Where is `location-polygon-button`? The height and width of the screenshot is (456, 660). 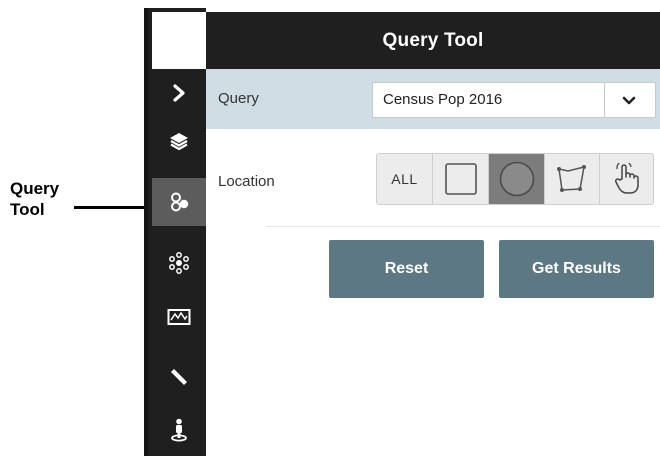 location-polygon-button is located at coordinates (572, 179).